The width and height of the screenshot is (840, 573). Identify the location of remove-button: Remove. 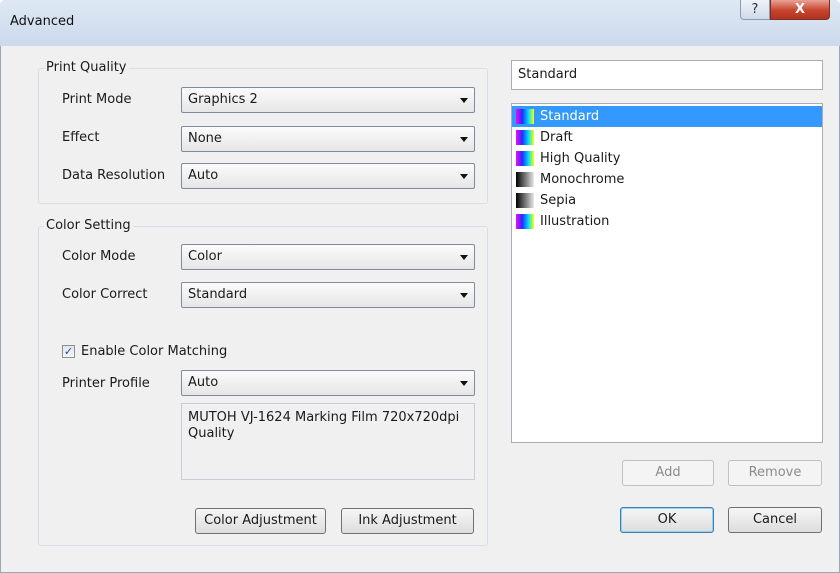
(775, 473).